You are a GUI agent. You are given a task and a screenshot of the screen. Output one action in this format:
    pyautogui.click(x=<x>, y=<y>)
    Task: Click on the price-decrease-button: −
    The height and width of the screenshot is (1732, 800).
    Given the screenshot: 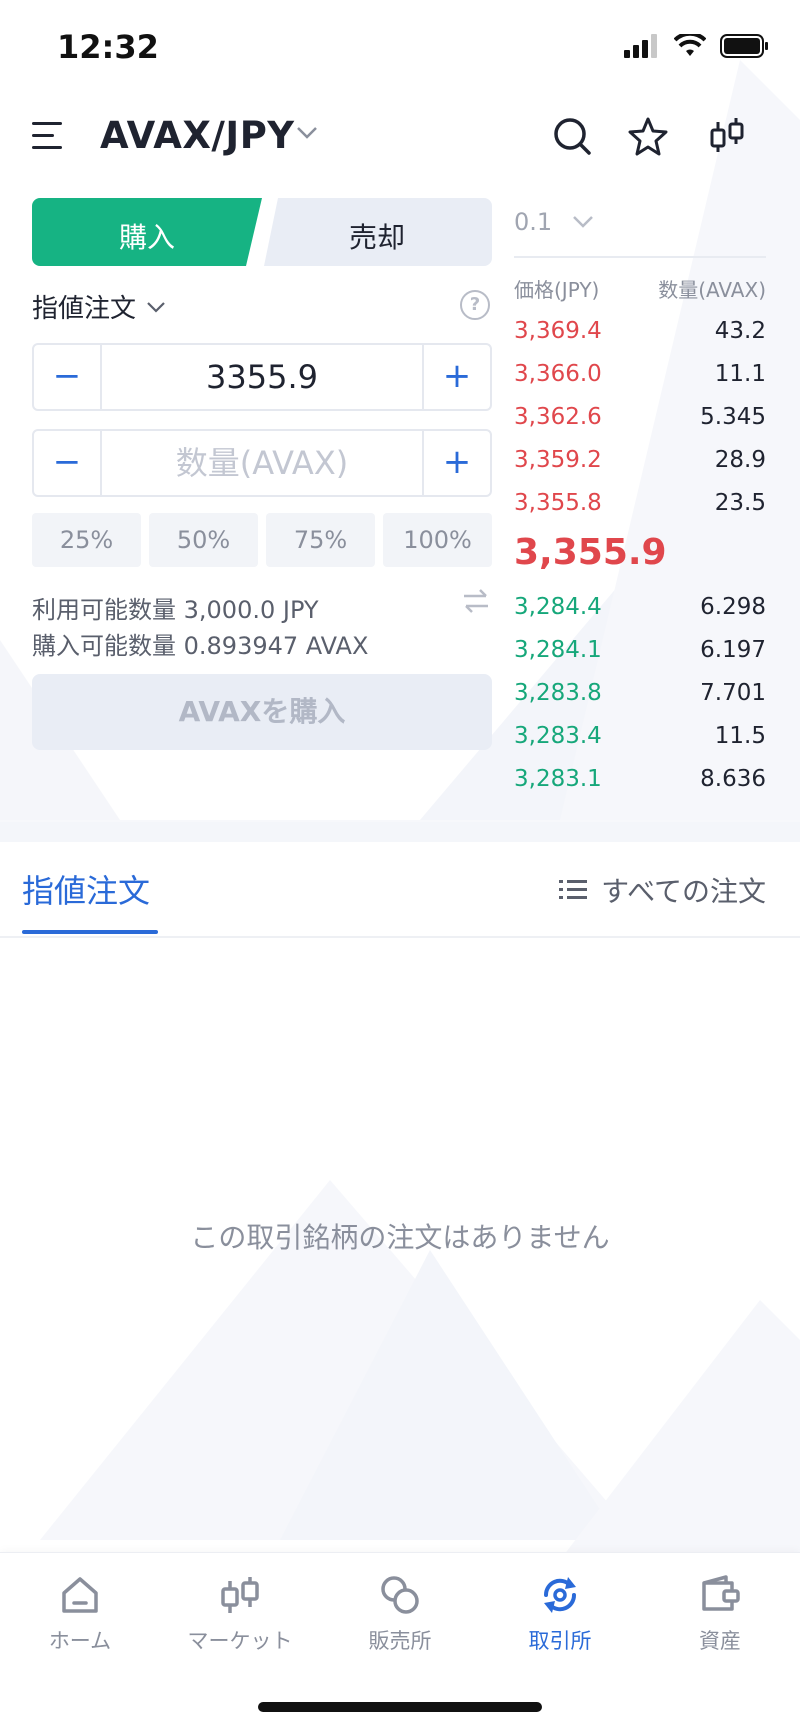 What is the action you would take?
    pyautogui.click(x=68, y=377)
    